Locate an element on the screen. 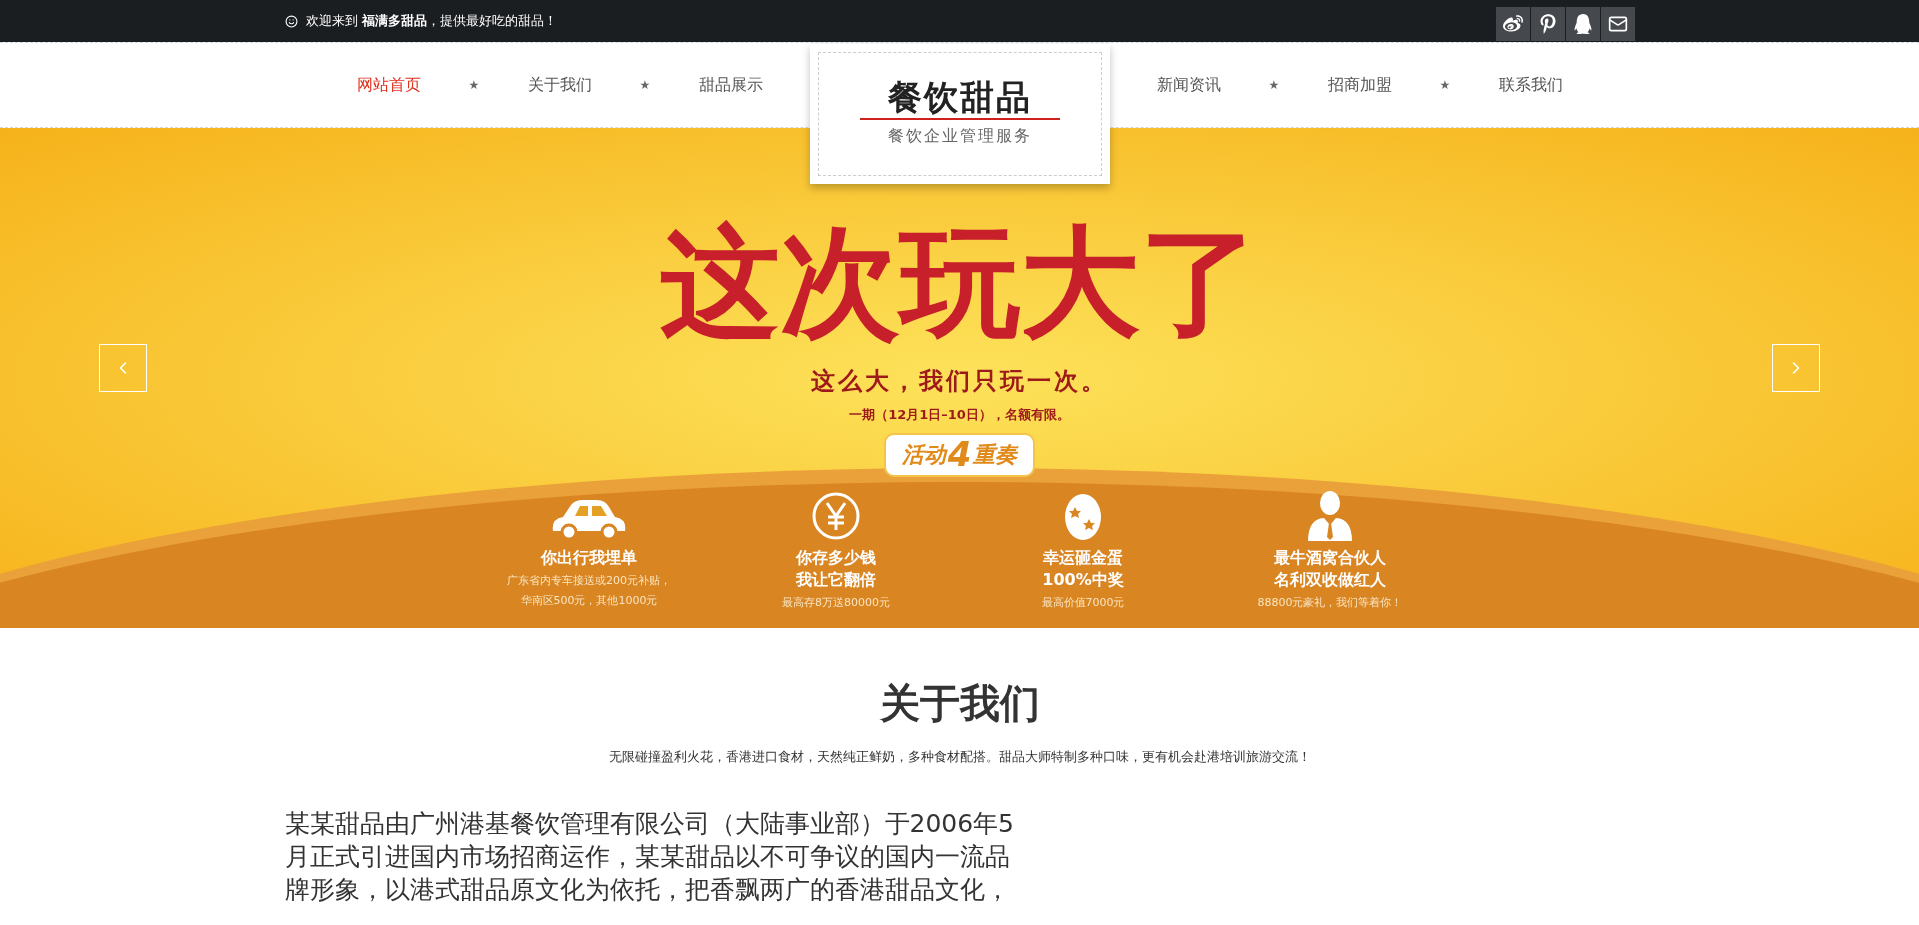 The width and height of the screenshot is (1919, 925). section-title: 关于我们 is located at coordinates (959, 703).